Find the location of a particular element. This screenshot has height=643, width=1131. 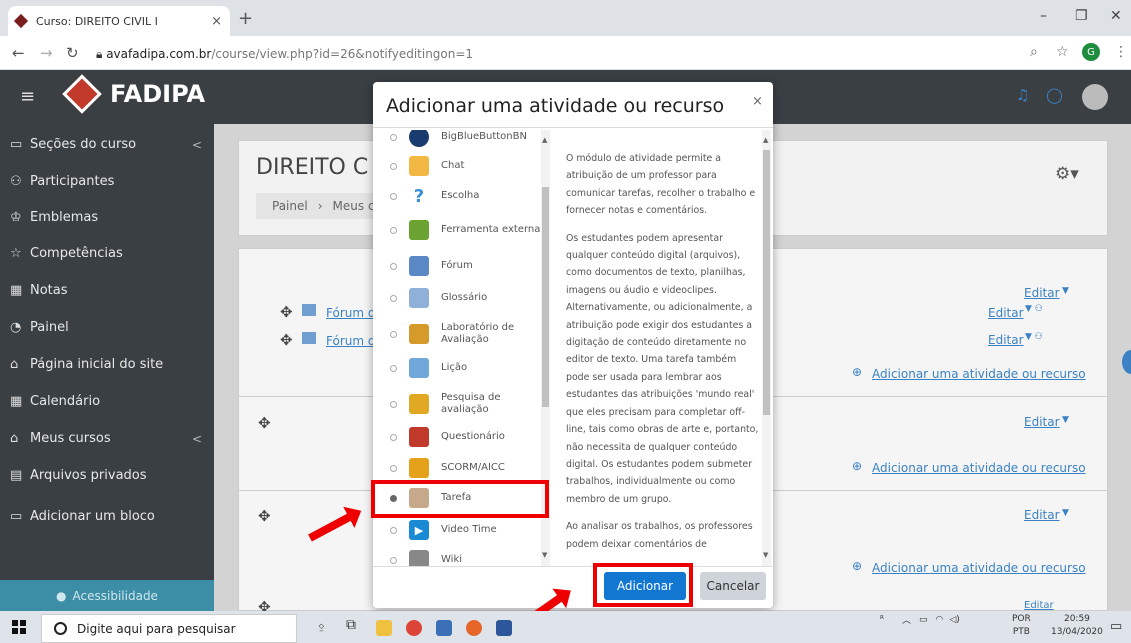

restore-icon: ❐ is located at coordinates (1081, 16).